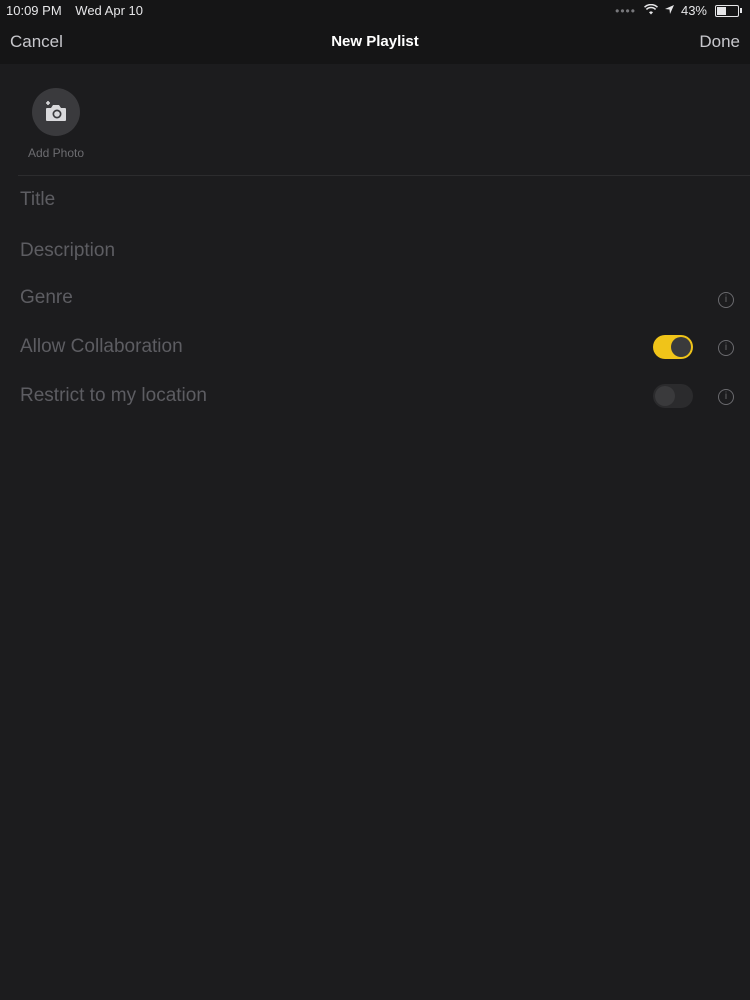 The height and width of the screenshot is (1000, 750). What do you see at coordinates (651, 10) in the screenshot?
I see `wifi-icon` at bounding box center [651, 10].